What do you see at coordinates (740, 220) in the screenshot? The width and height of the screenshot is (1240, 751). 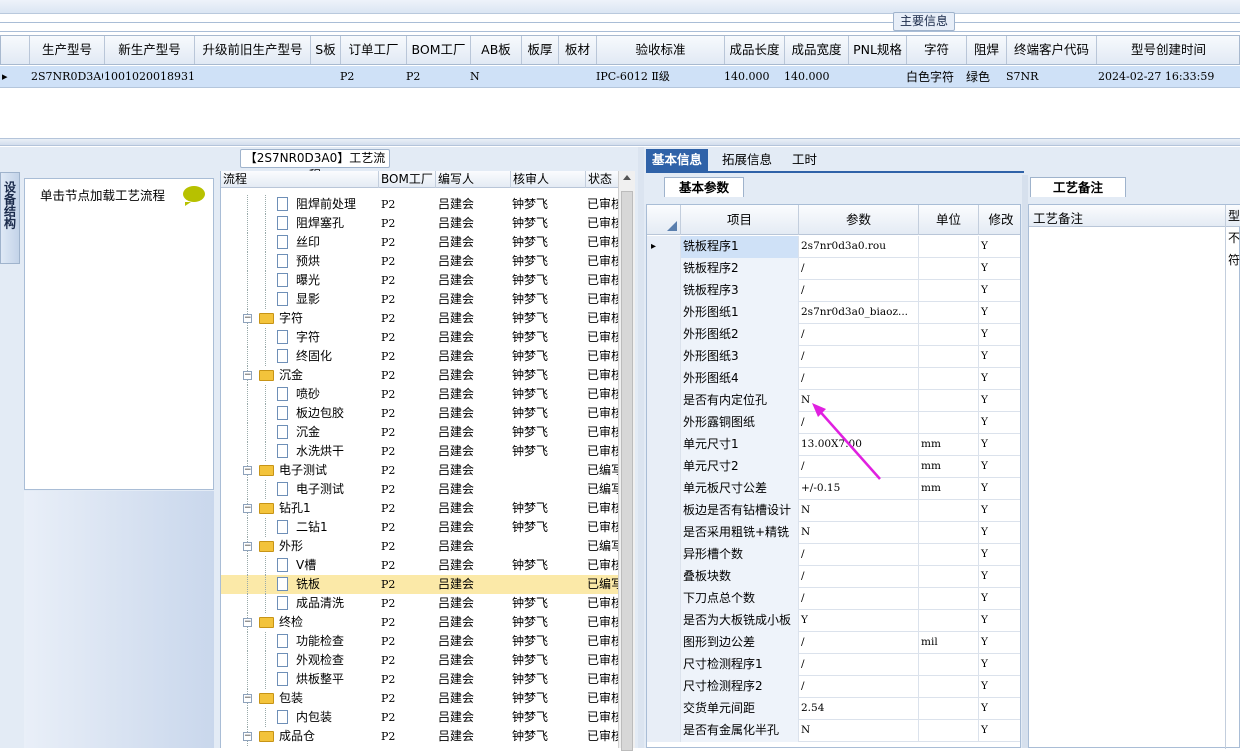 I see `params-column-header: 项目` at bounding box center [740, 220].